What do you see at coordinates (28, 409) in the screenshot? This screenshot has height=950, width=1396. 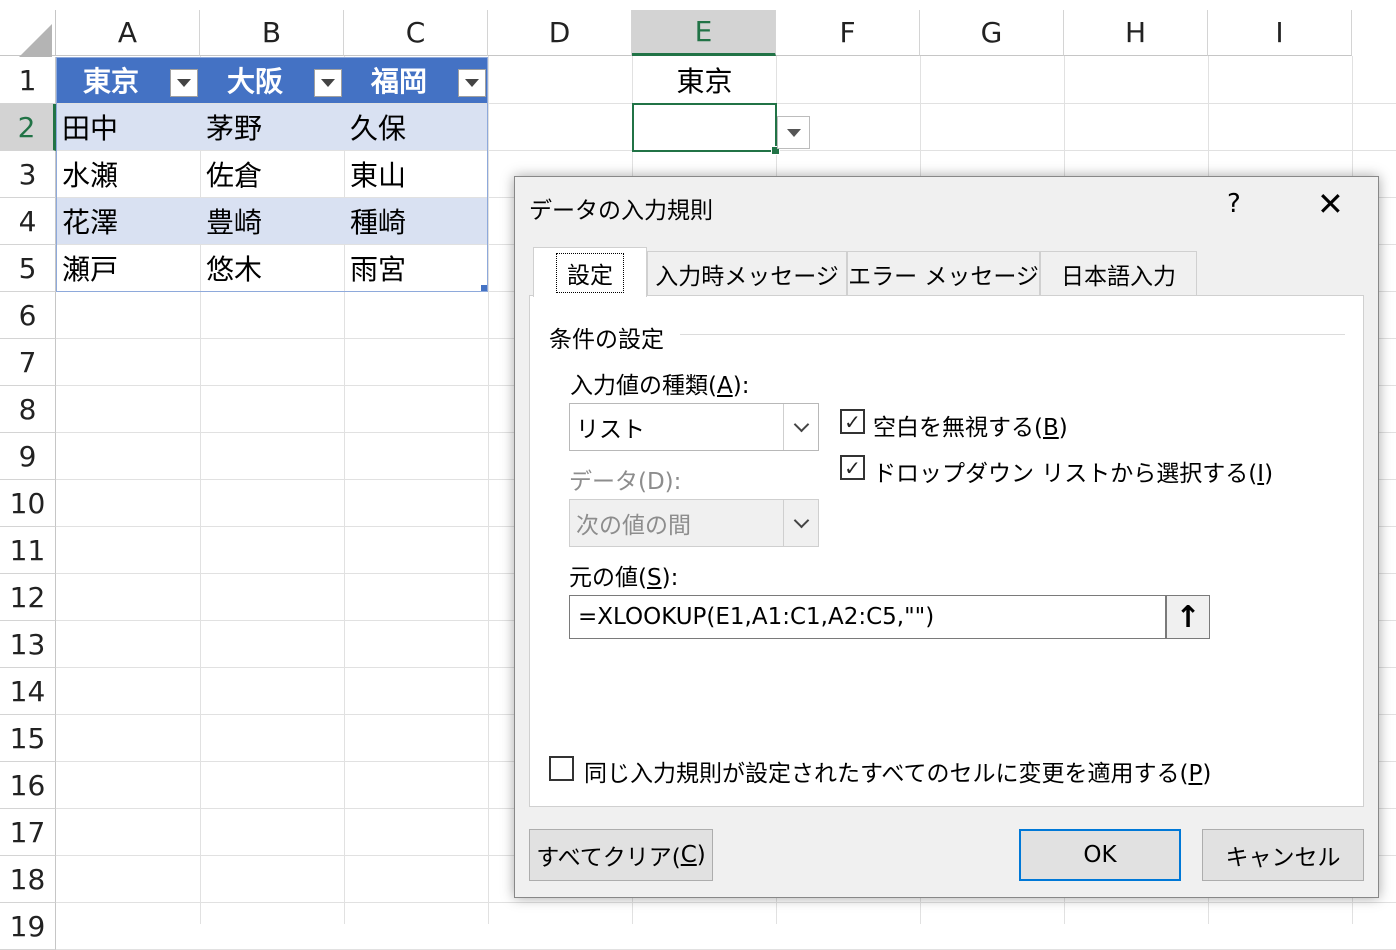 I see `row-header-8: 8` at bounding box center [28, 409].